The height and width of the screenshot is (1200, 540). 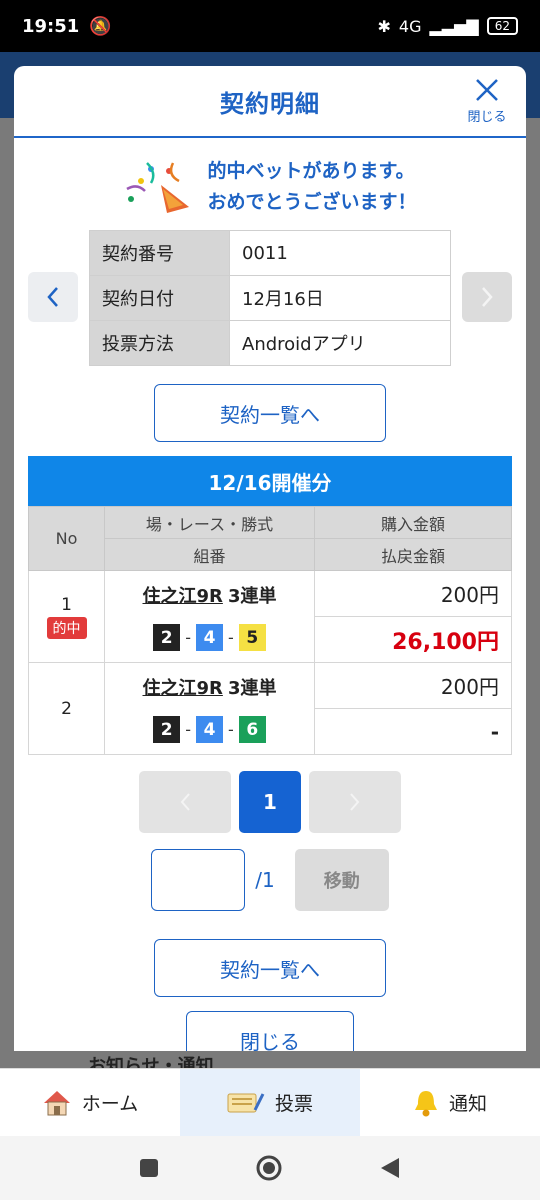 I want to click on back-icon, so click(x=390, y=1168).